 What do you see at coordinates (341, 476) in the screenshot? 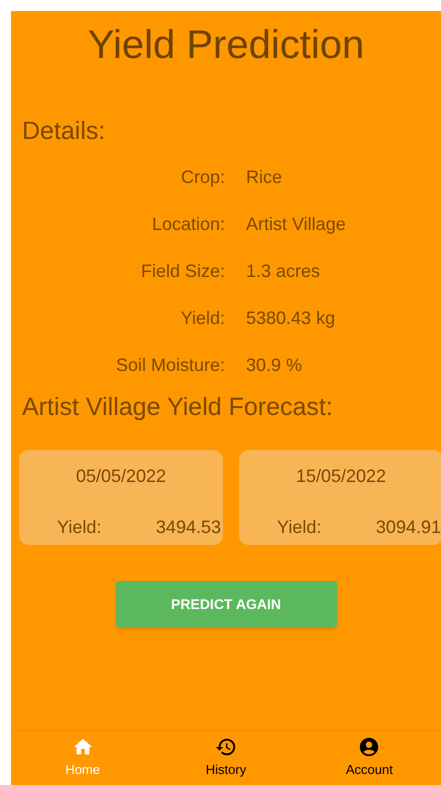
I see `forecast-date: 15/05/2022` at bounding box center [341, 476].